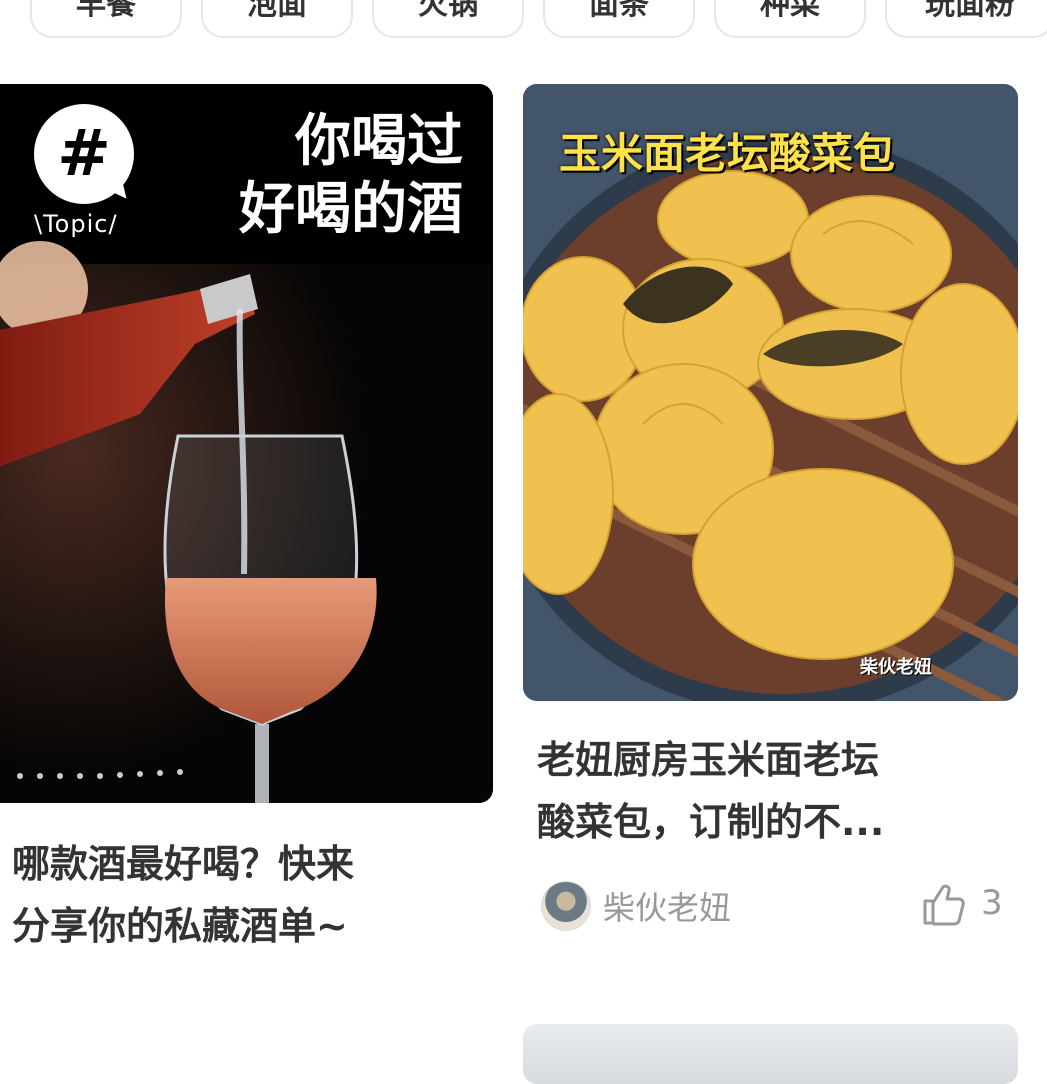 The height and width of the screenshot is (1084, 1047). Describe the element at coordinates (896, 667) in the screenshot. I see `cover-watermark: 柴伙老妞` at that location.